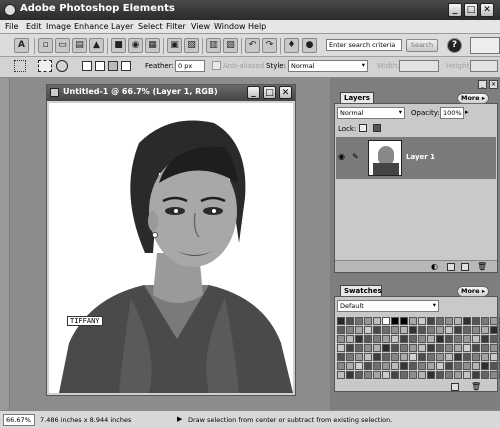 The image size is (500, 428). What do you see at coordinates (257, 26) in the screenshot?
I see `menu-help: Help` at bounding box center [257, 26].